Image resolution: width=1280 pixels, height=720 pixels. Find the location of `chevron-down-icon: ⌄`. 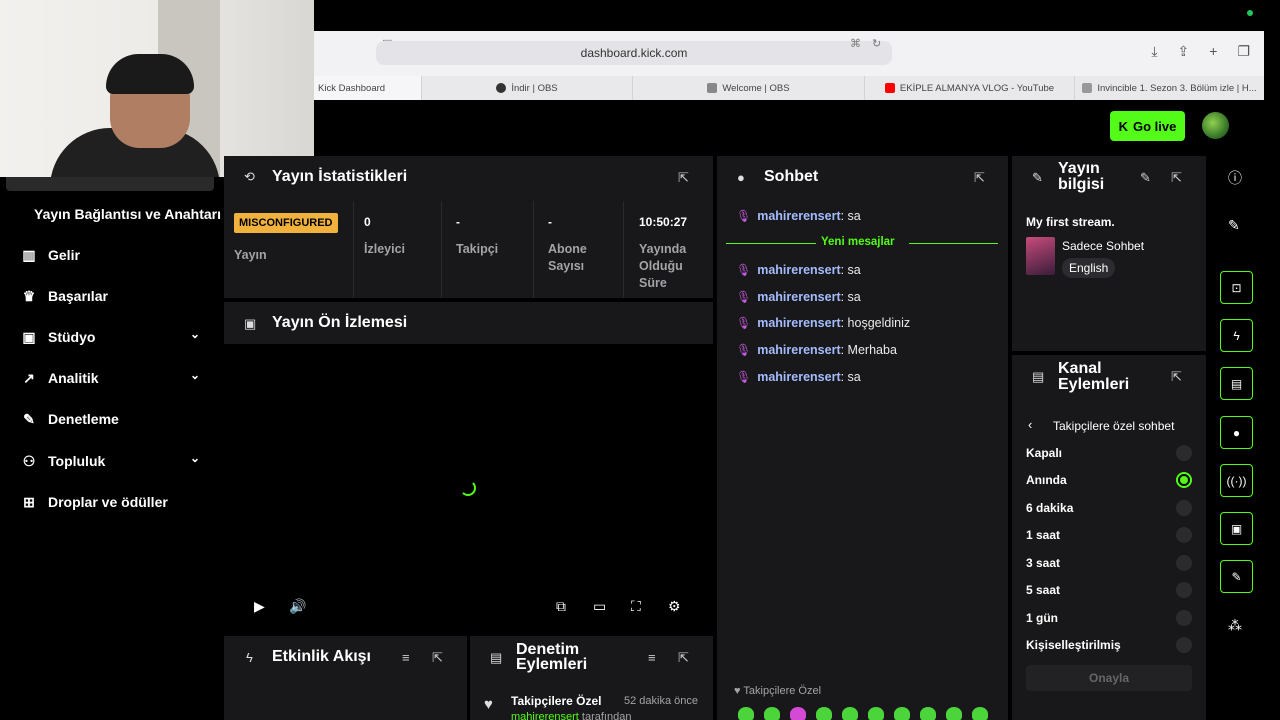

chevron-down-icon: ⌄ is located at coordinates (194, 375).